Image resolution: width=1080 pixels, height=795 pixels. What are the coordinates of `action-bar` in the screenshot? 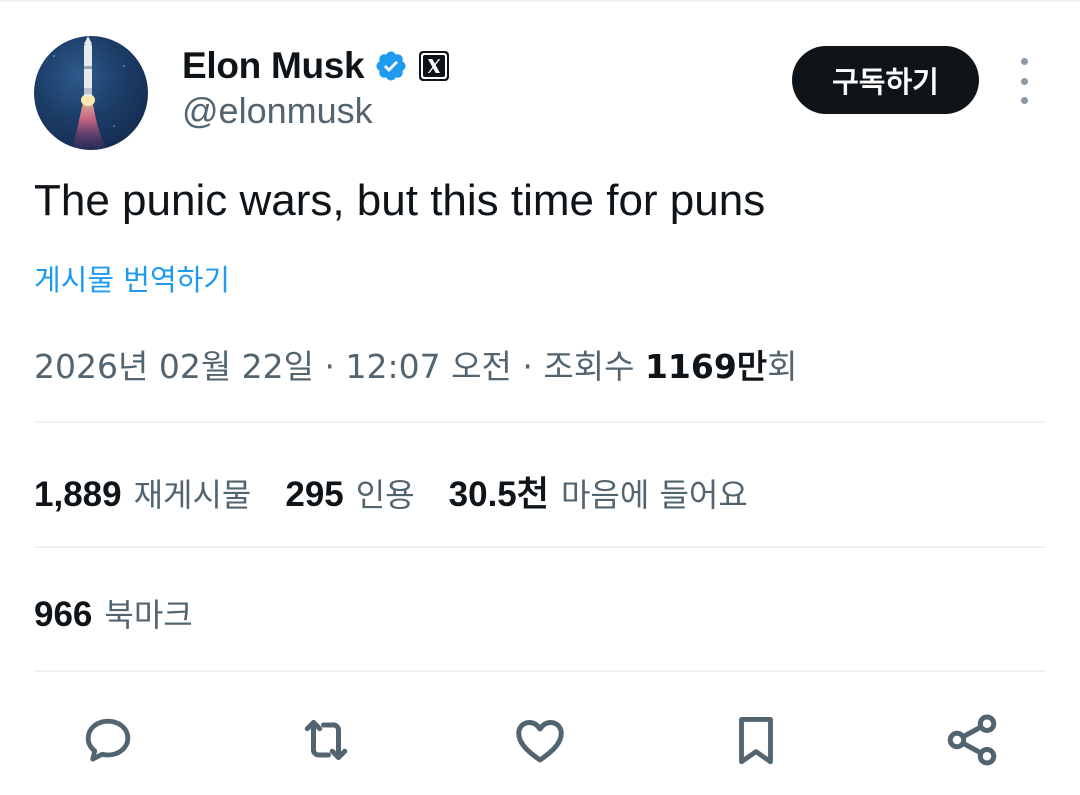 It's located at (540, 740).